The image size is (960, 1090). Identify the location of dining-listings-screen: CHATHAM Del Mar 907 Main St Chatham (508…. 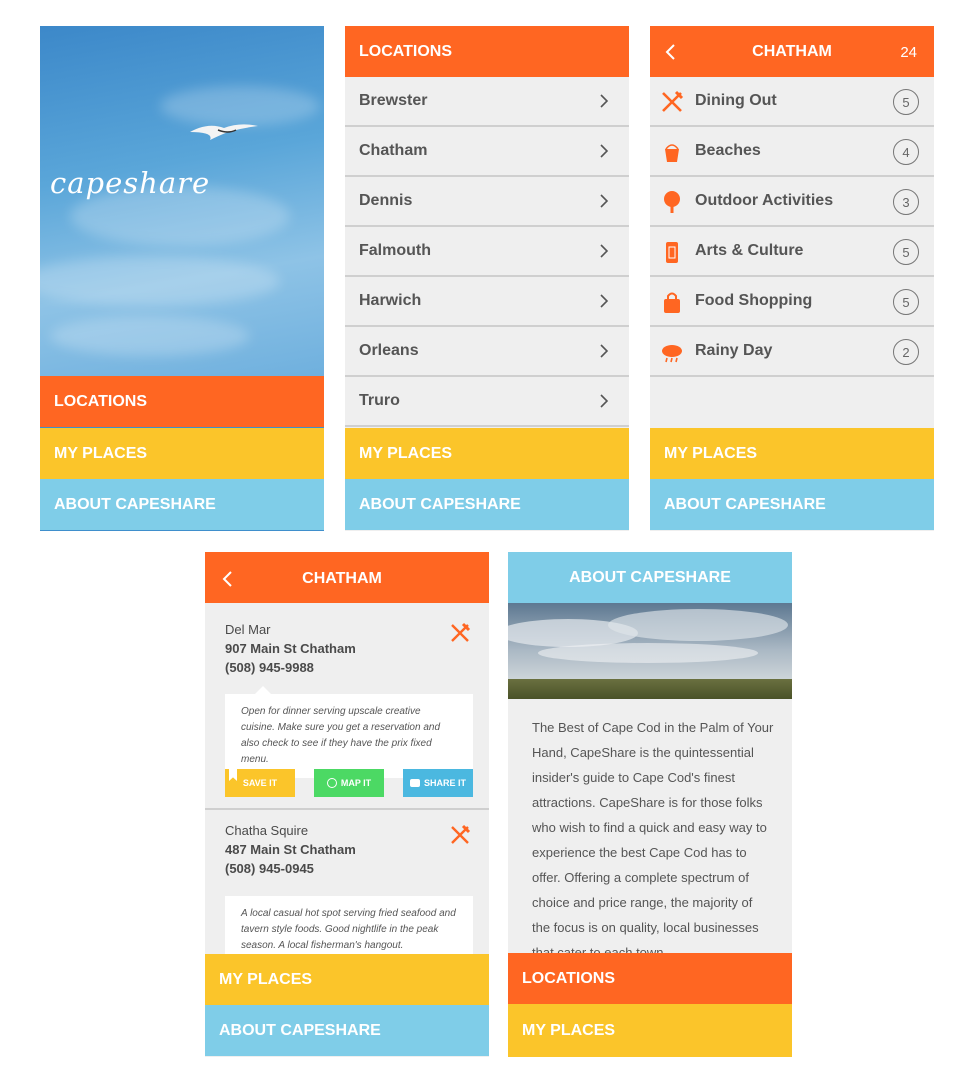
(347, 804).